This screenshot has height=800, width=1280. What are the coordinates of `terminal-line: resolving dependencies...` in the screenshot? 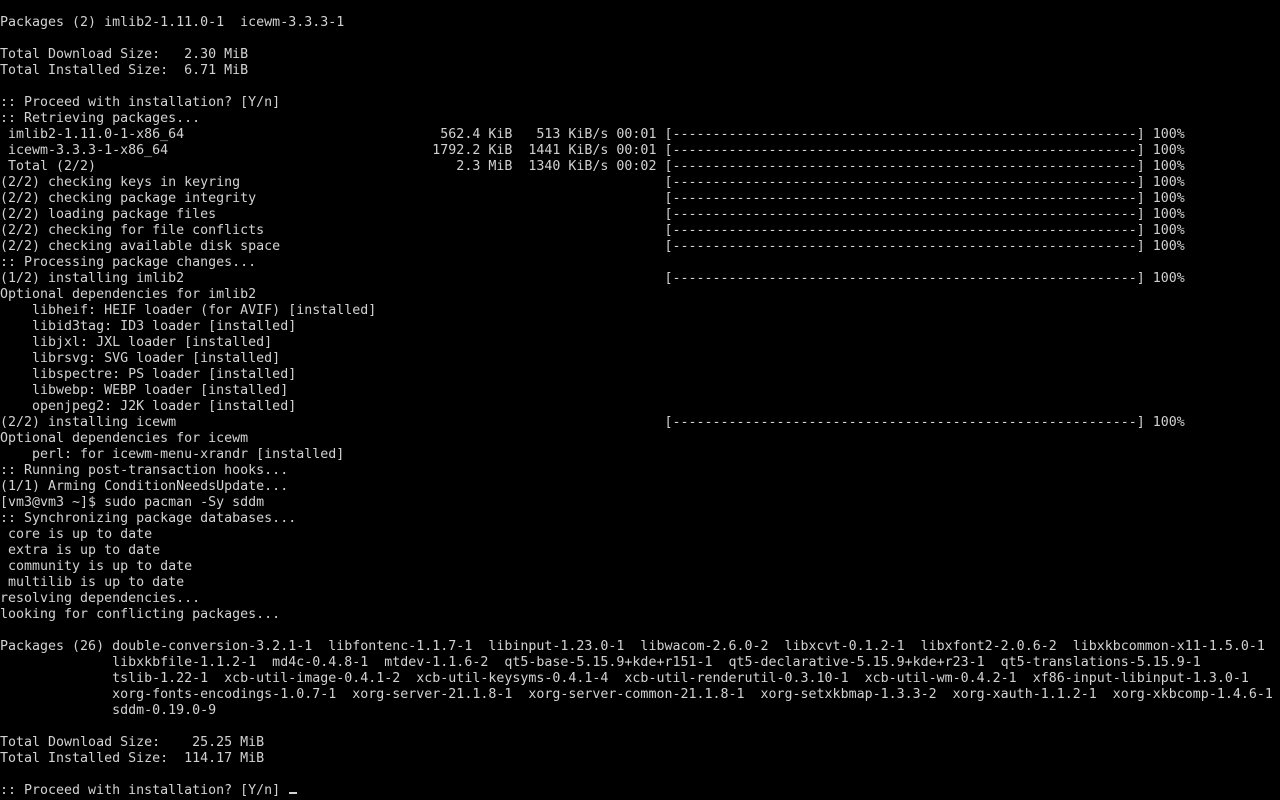 It's located at (100, 598).